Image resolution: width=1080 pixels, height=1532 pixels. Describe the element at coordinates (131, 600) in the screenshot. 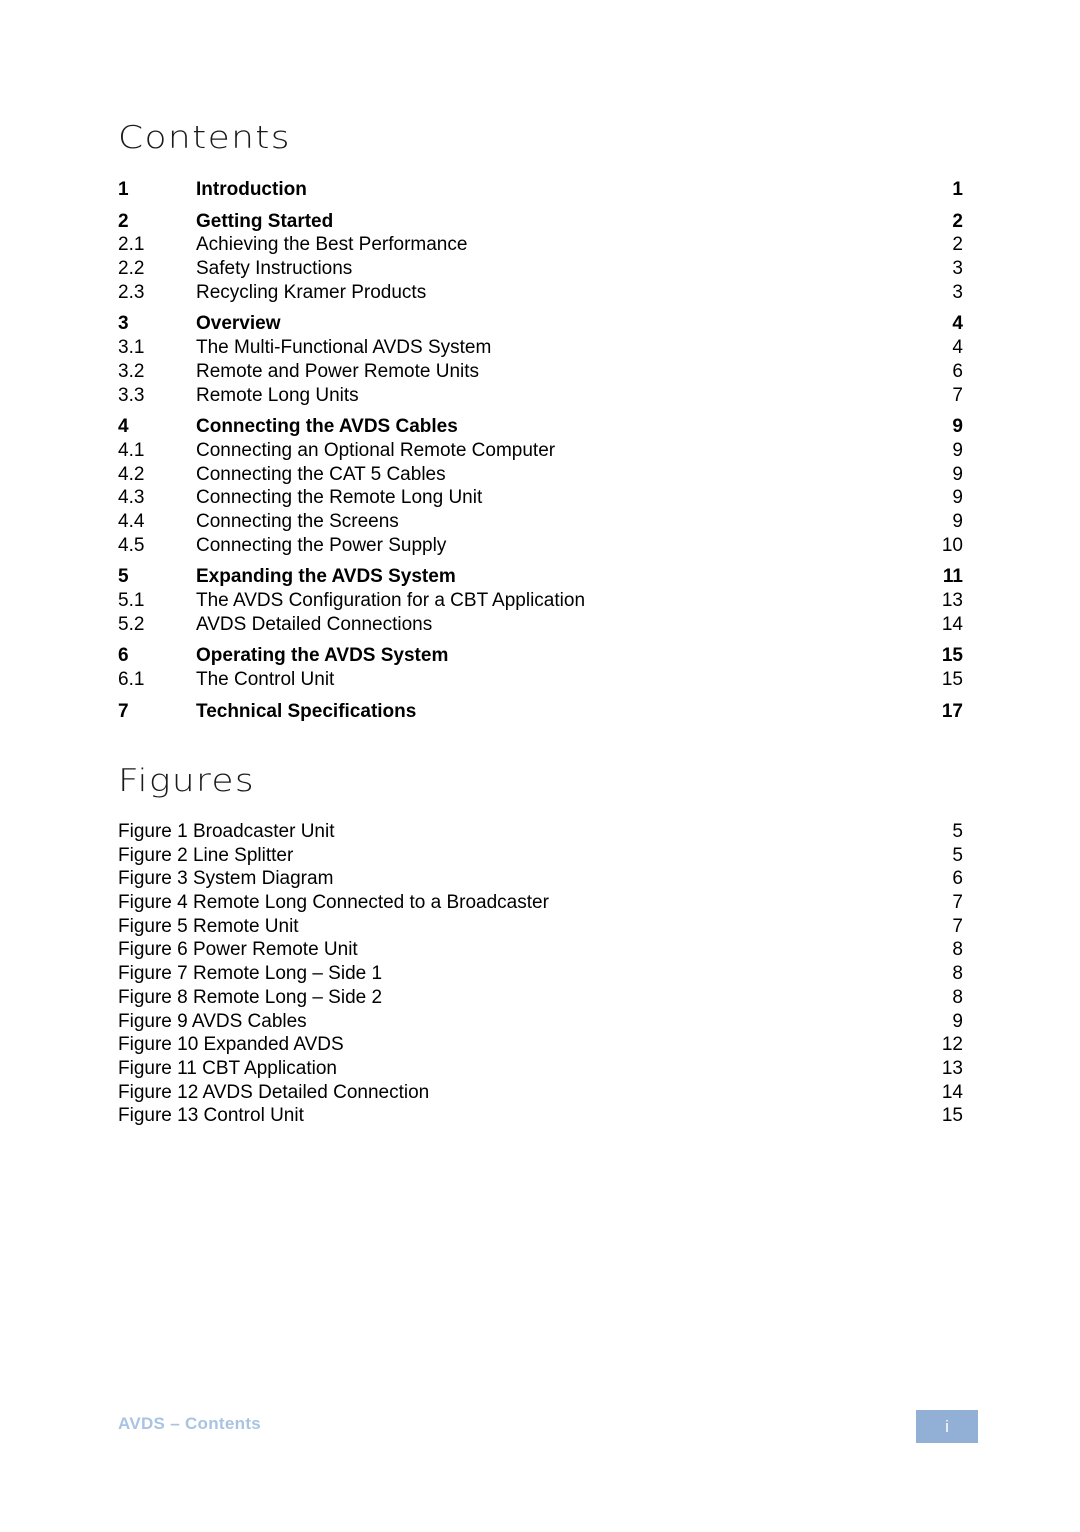

I see `toc-number: 5.1` at that location.